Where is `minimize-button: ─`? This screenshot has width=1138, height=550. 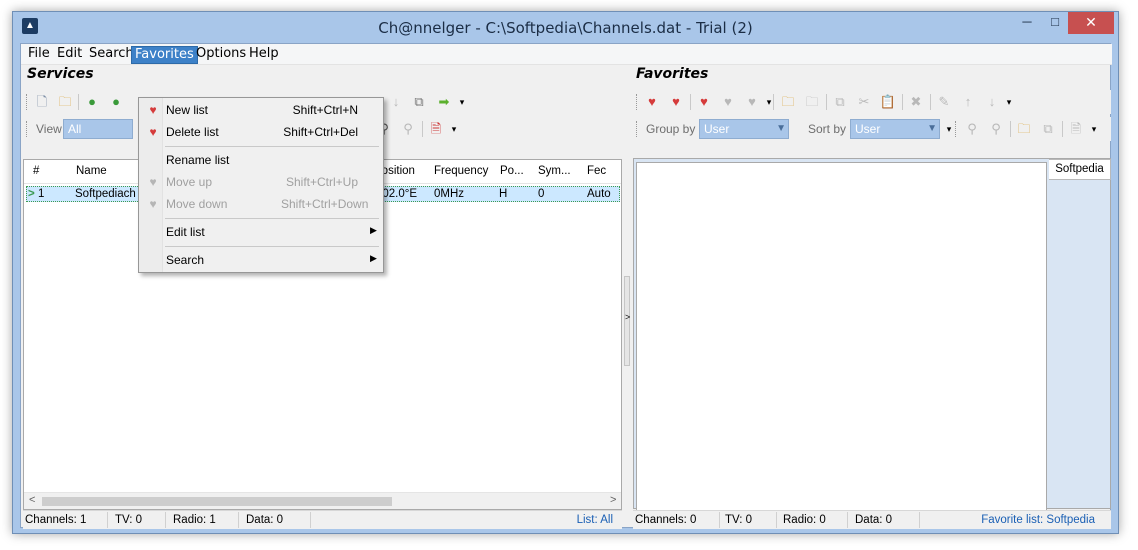
minimize-button: ─ is located at coordinates (1027, 23).